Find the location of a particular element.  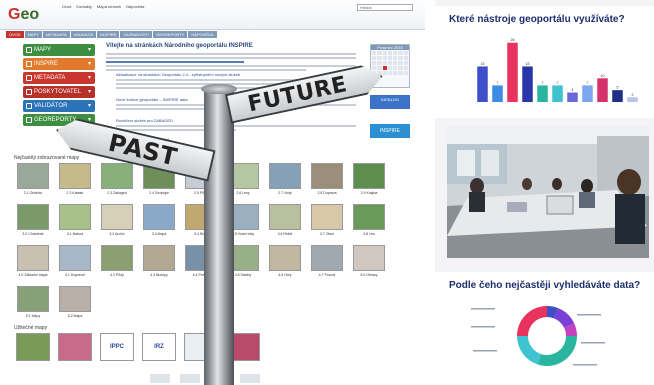

map-caption: 3.3 Mapa is located at coordinates (159, 234).